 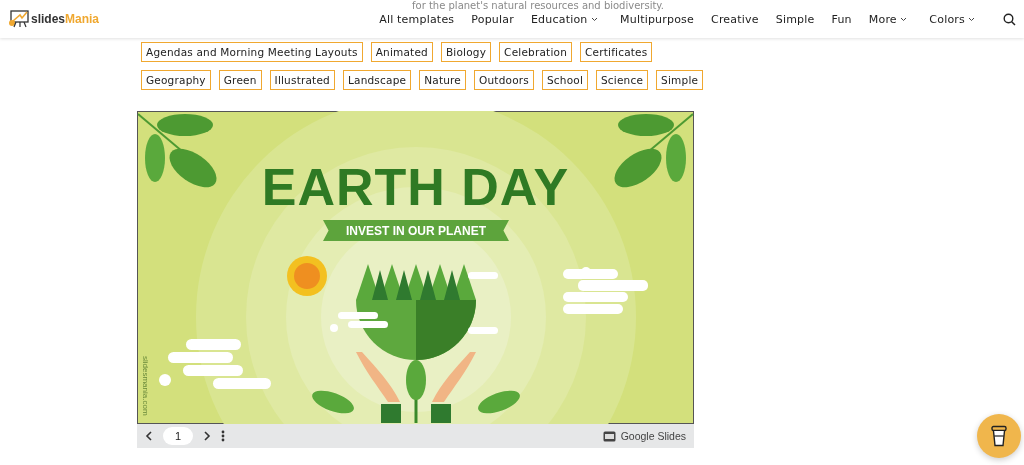 What do you see at coordinates (538, 5) in the screenshot?
I see `intro-text: for the planet's natural resources and biodiversity.` at bounding box center [538, 5].